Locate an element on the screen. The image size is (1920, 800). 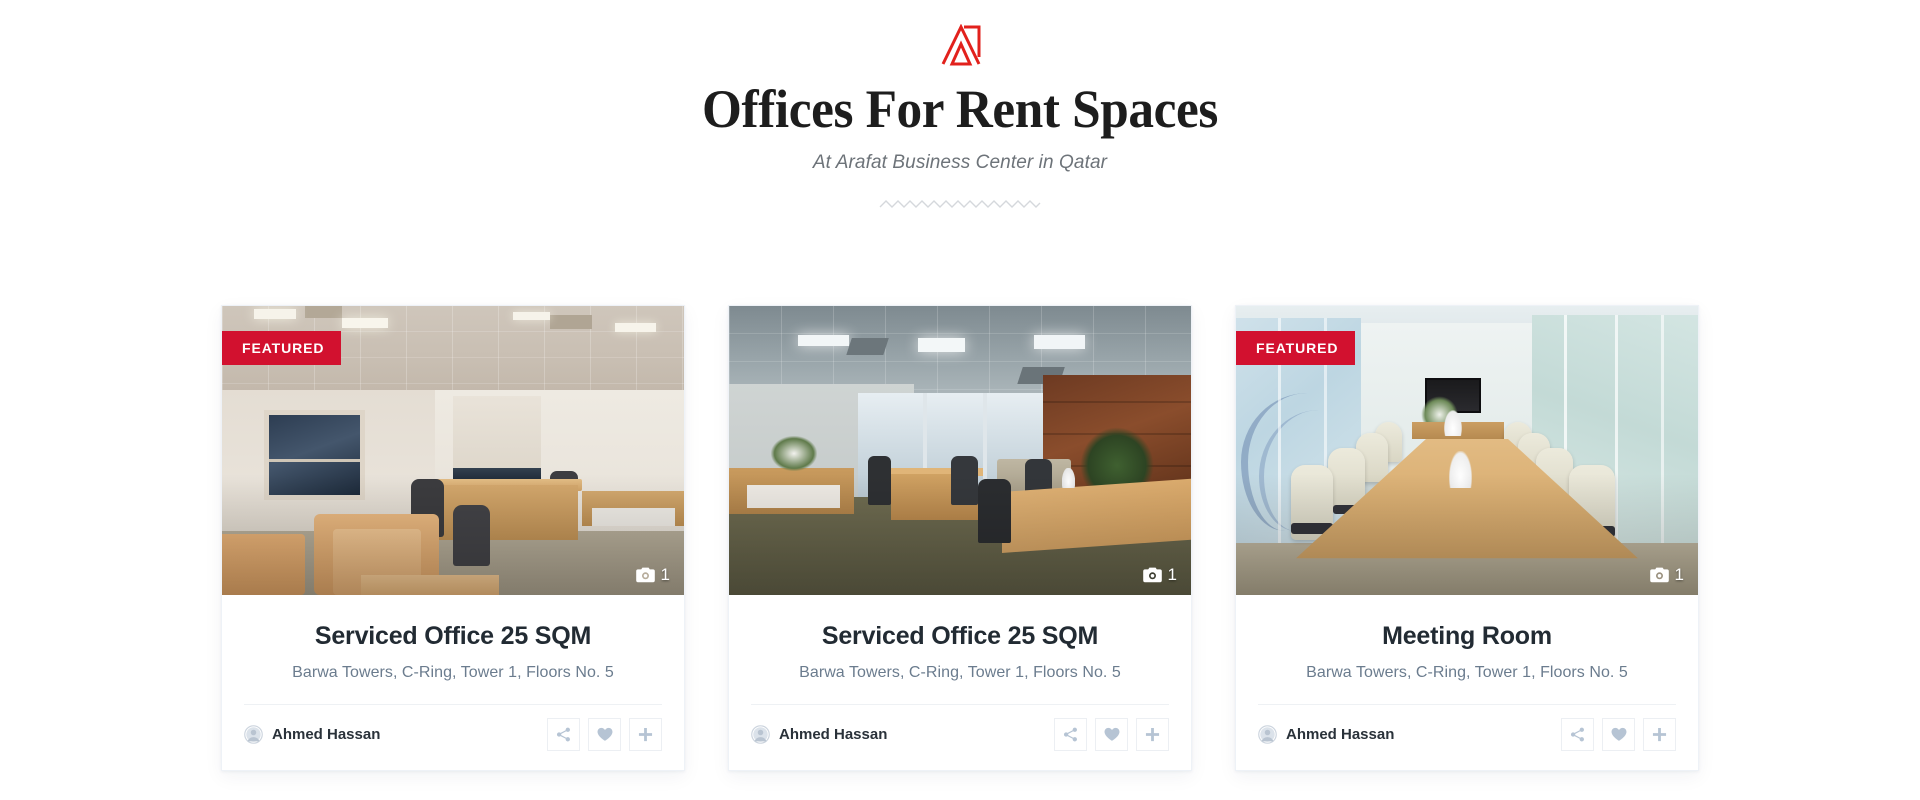
arafat-a-monogram-logo-icon is located at coordinates (960, 45).